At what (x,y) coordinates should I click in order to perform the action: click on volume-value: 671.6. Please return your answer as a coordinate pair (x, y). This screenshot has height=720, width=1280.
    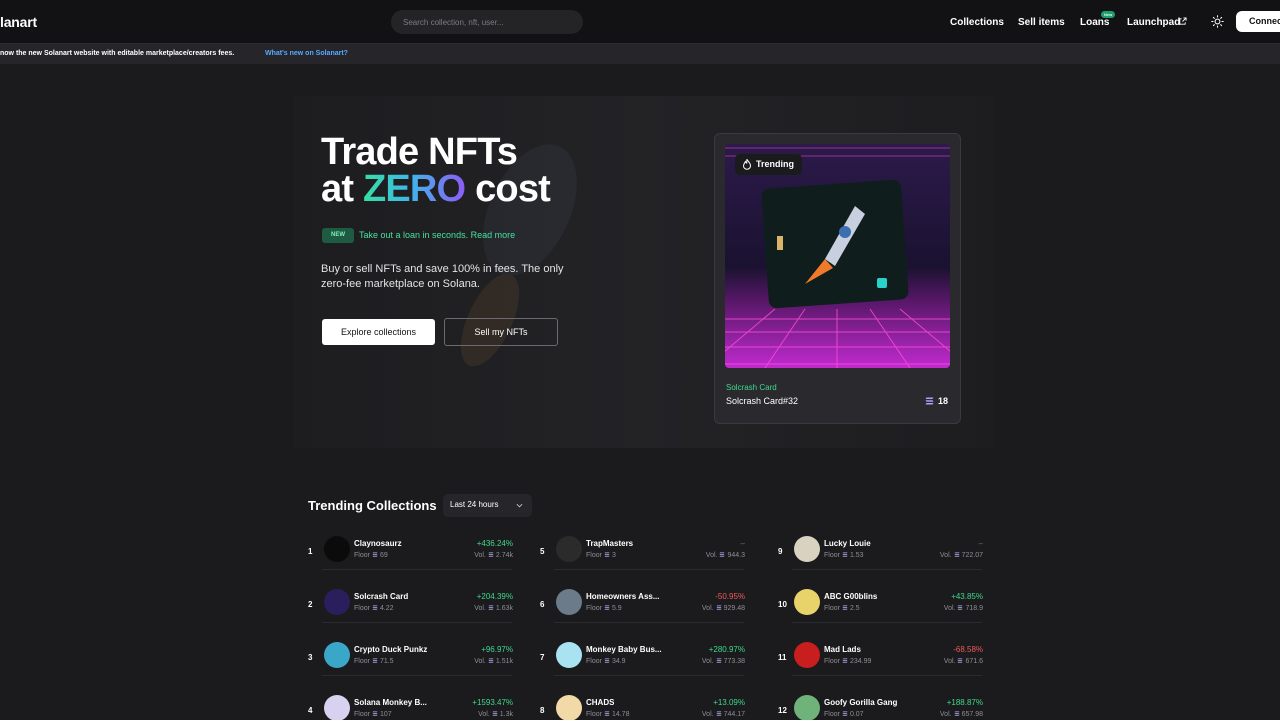
    Looking at the image, I should click on (974, 661).